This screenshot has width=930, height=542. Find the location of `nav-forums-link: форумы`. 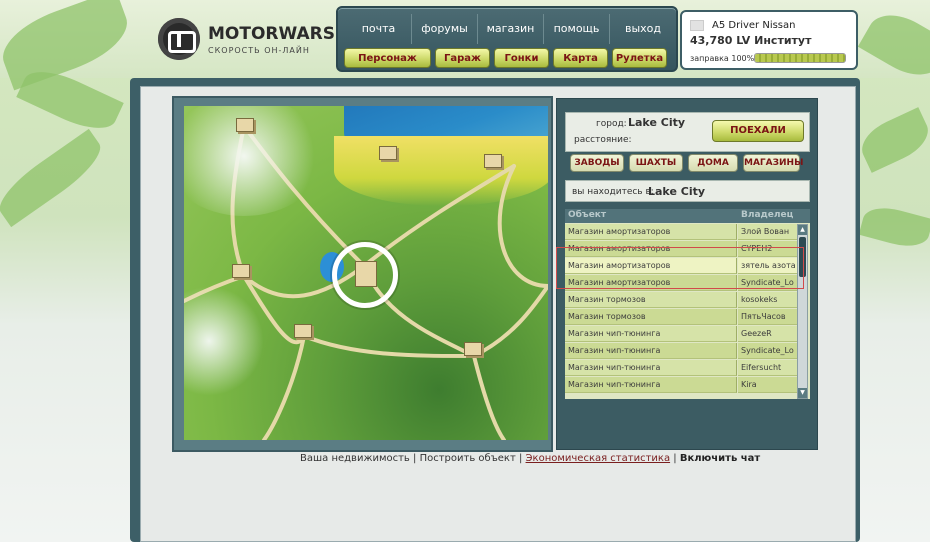

nav-forums-link: форумы is located at coordinates (445, 29).